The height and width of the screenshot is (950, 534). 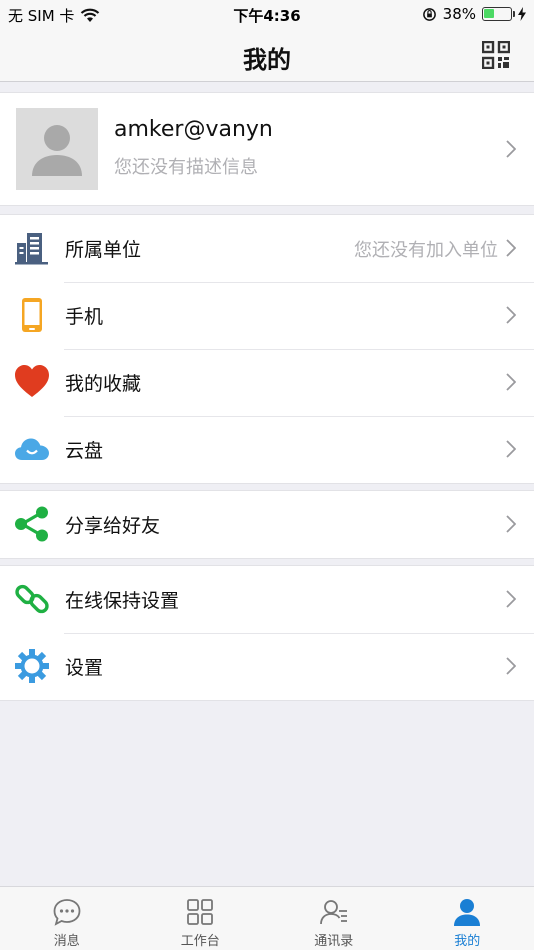 I want to click on menu-label-settings: 设置, so click(x=84, y=668).